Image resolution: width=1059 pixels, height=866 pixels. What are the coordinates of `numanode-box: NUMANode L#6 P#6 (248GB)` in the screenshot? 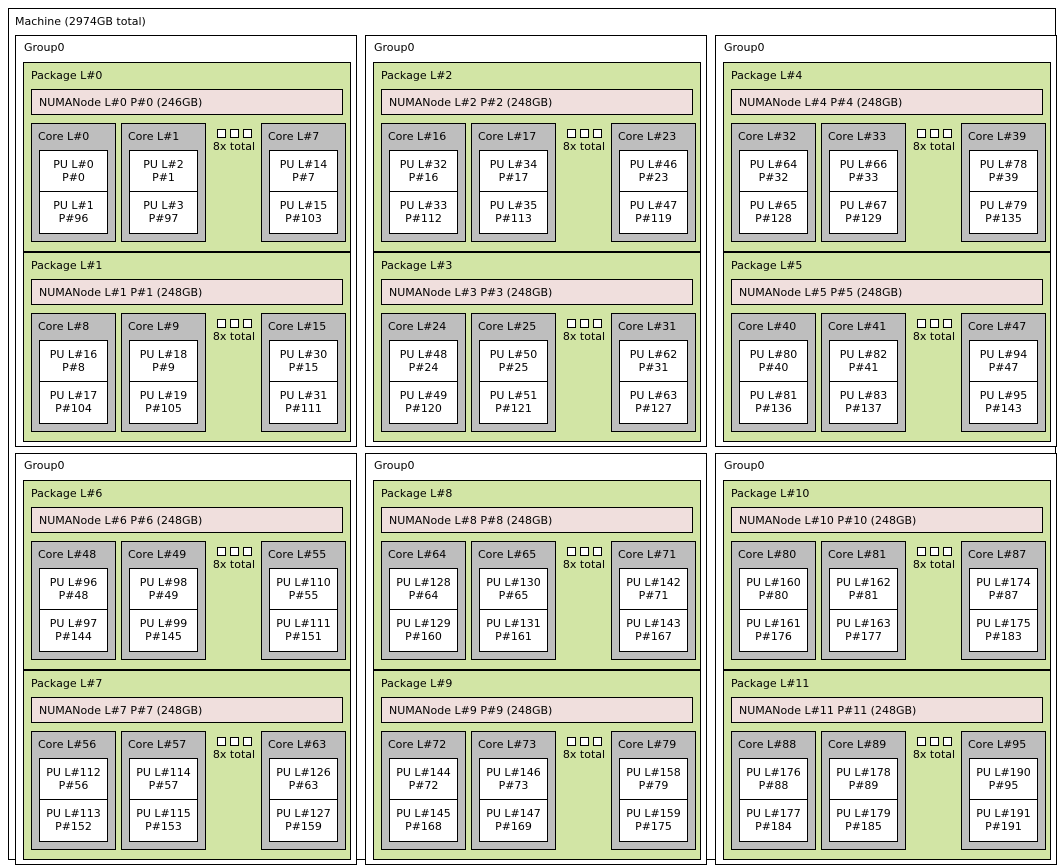 It's located at (187, 520).